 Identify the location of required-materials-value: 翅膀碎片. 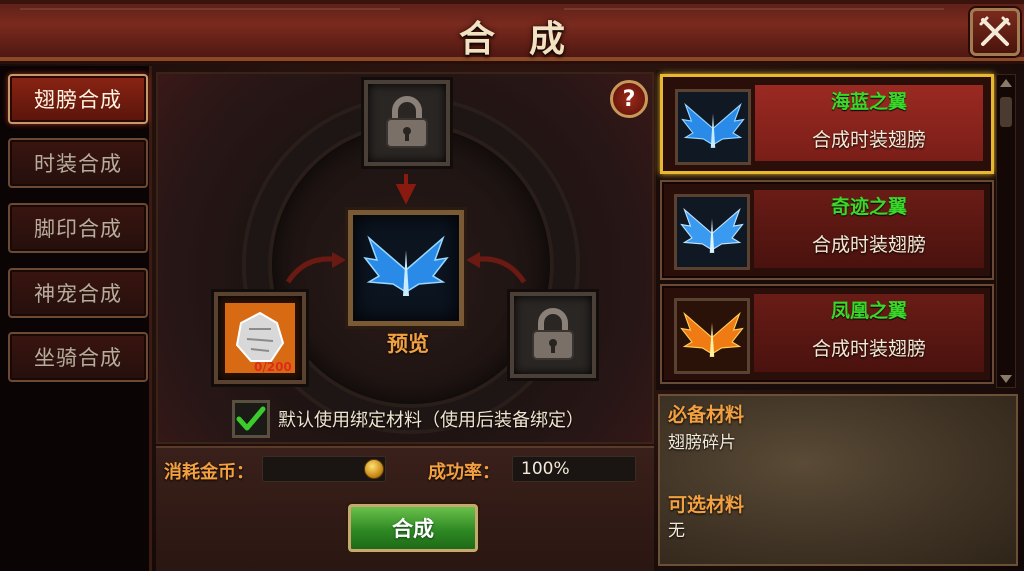
(702, 443).